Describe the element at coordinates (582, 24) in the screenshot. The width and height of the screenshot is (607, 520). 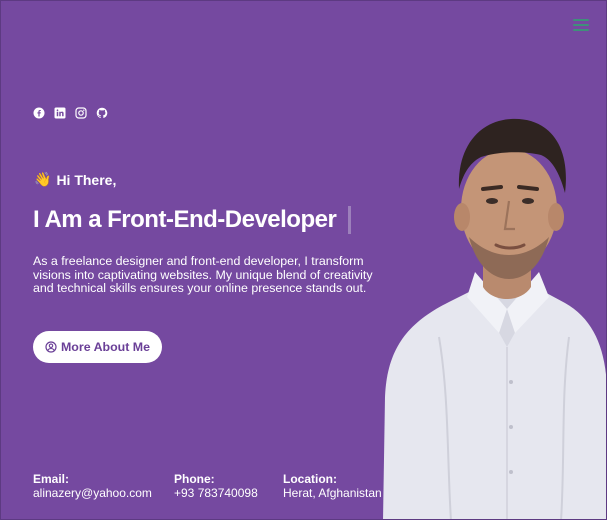
I see `hamburger-menu-icon` at that location.